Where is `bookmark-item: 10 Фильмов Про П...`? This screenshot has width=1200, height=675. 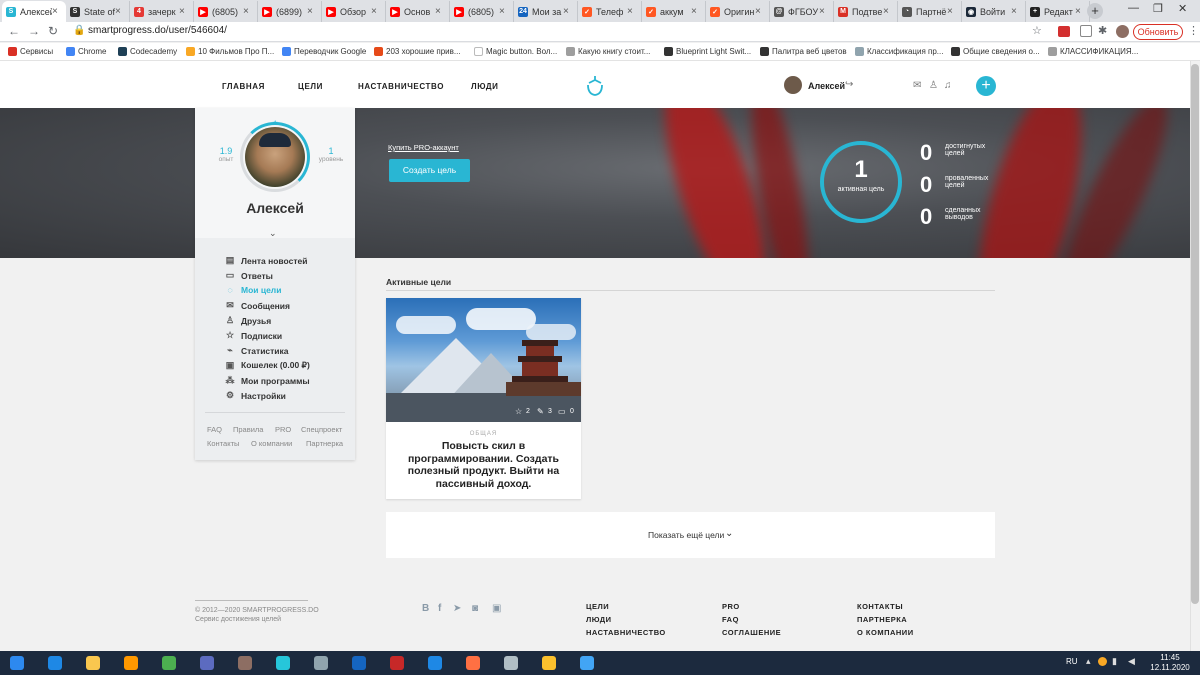
bookmark-item: 10 Фильмов Про П... is located at coordinates (230, 51).